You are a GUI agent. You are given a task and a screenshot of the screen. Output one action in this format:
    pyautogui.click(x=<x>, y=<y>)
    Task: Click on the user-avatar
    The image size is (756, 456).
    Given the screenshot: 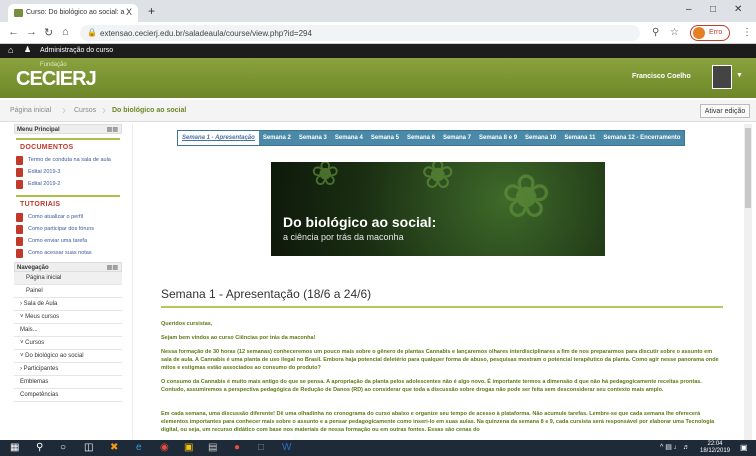 What is the action you would take?
    pyautogui.click(x=722, y=77)
    